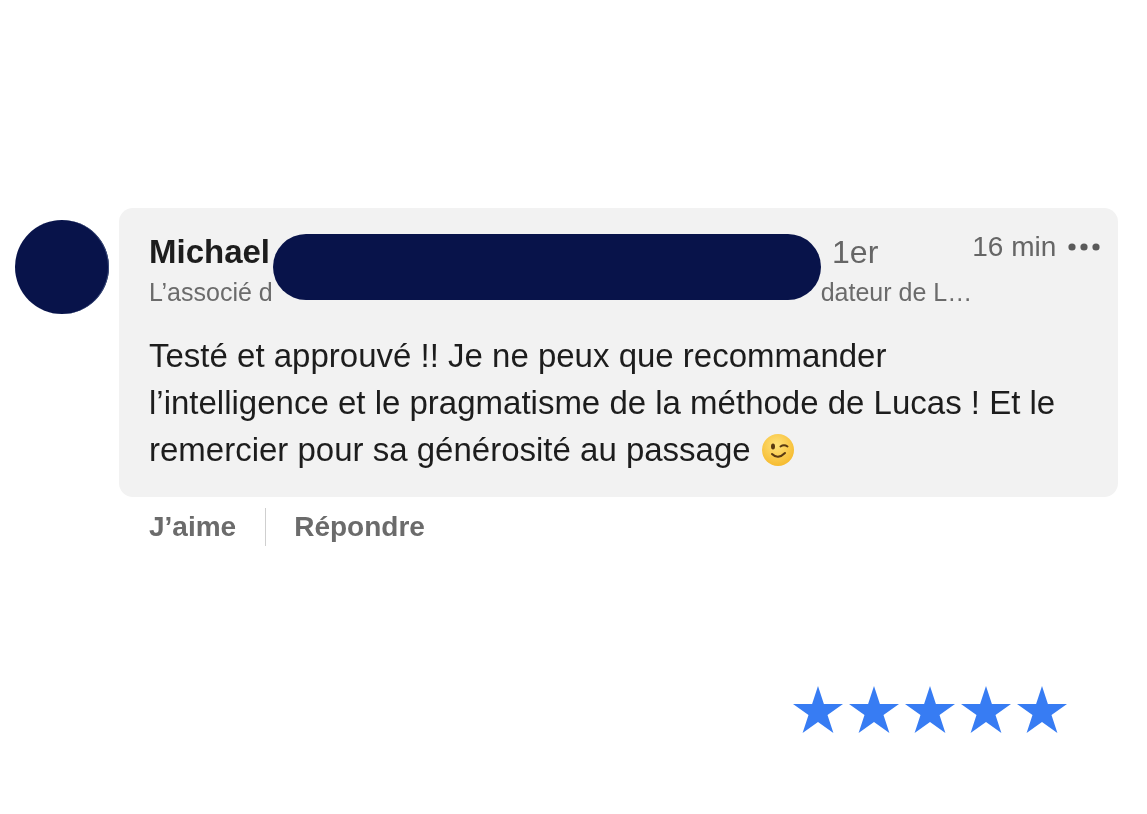  What do you see at coordinates (1084, 247) in the screenshot?
I see `more-options-icon` at bounding box center [1084, 247].